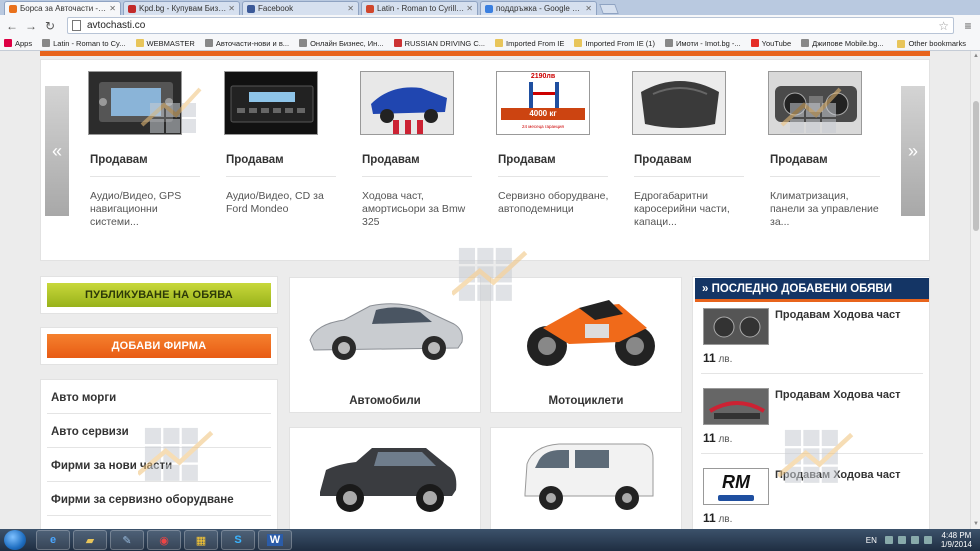 This screenshot has height=551, width=980. Describe the element at coordinates (529, 43) in the screenshot. I see `bookmark-imported-ie: Imported From IE` at that location.